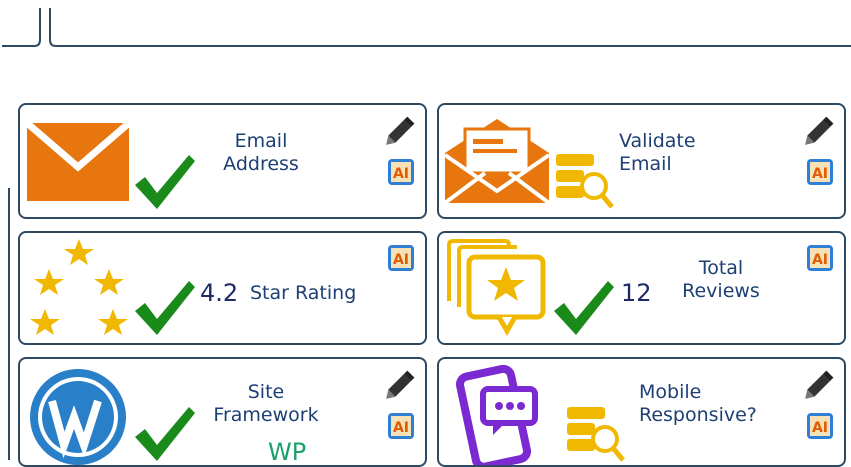 The width and height of the screenshot is (851, 467). What do you see at coordinates (497, 161) in the screenshot?
I see `open-envelope-icon` at bounding box center [497, 161].